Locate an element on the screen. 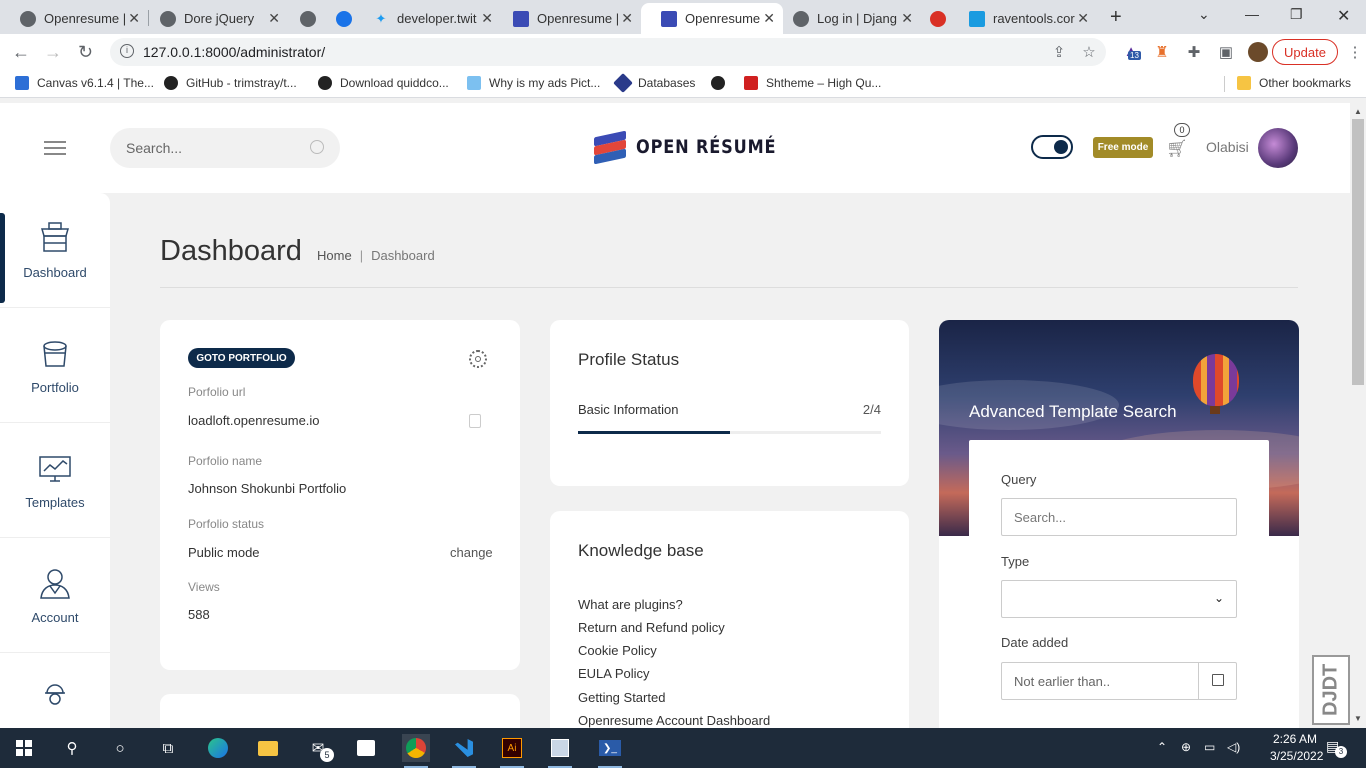  kb-link: What are plugins? is located at coordinates (630, 604).